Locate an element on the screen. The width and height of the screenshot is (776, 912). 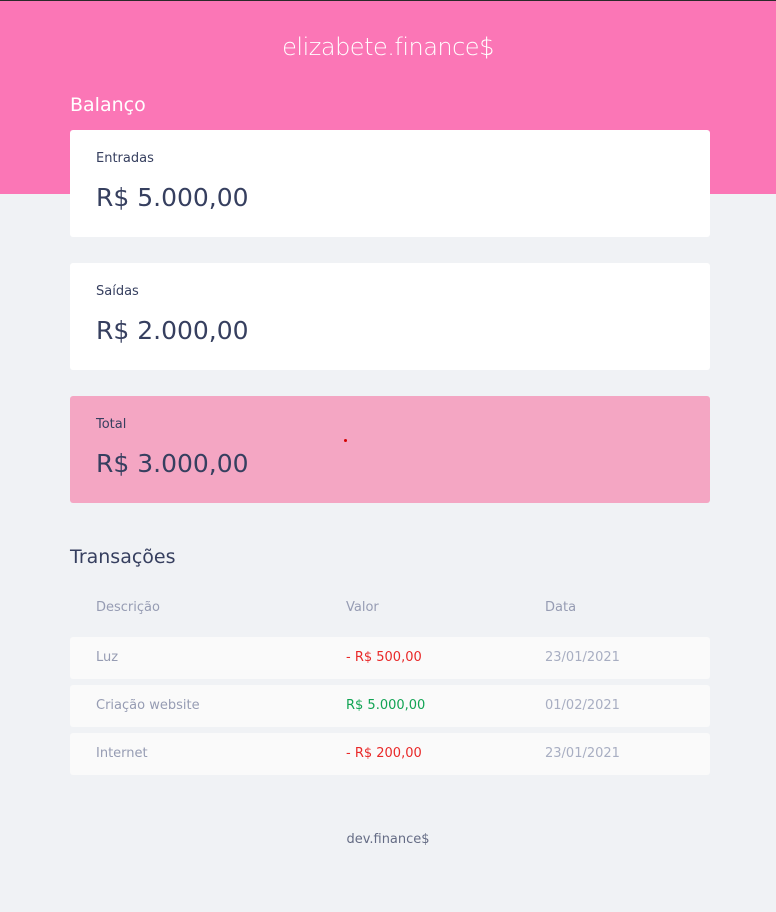
total-amount: R$ 3.000,00 is located at coordinates (172, 463).